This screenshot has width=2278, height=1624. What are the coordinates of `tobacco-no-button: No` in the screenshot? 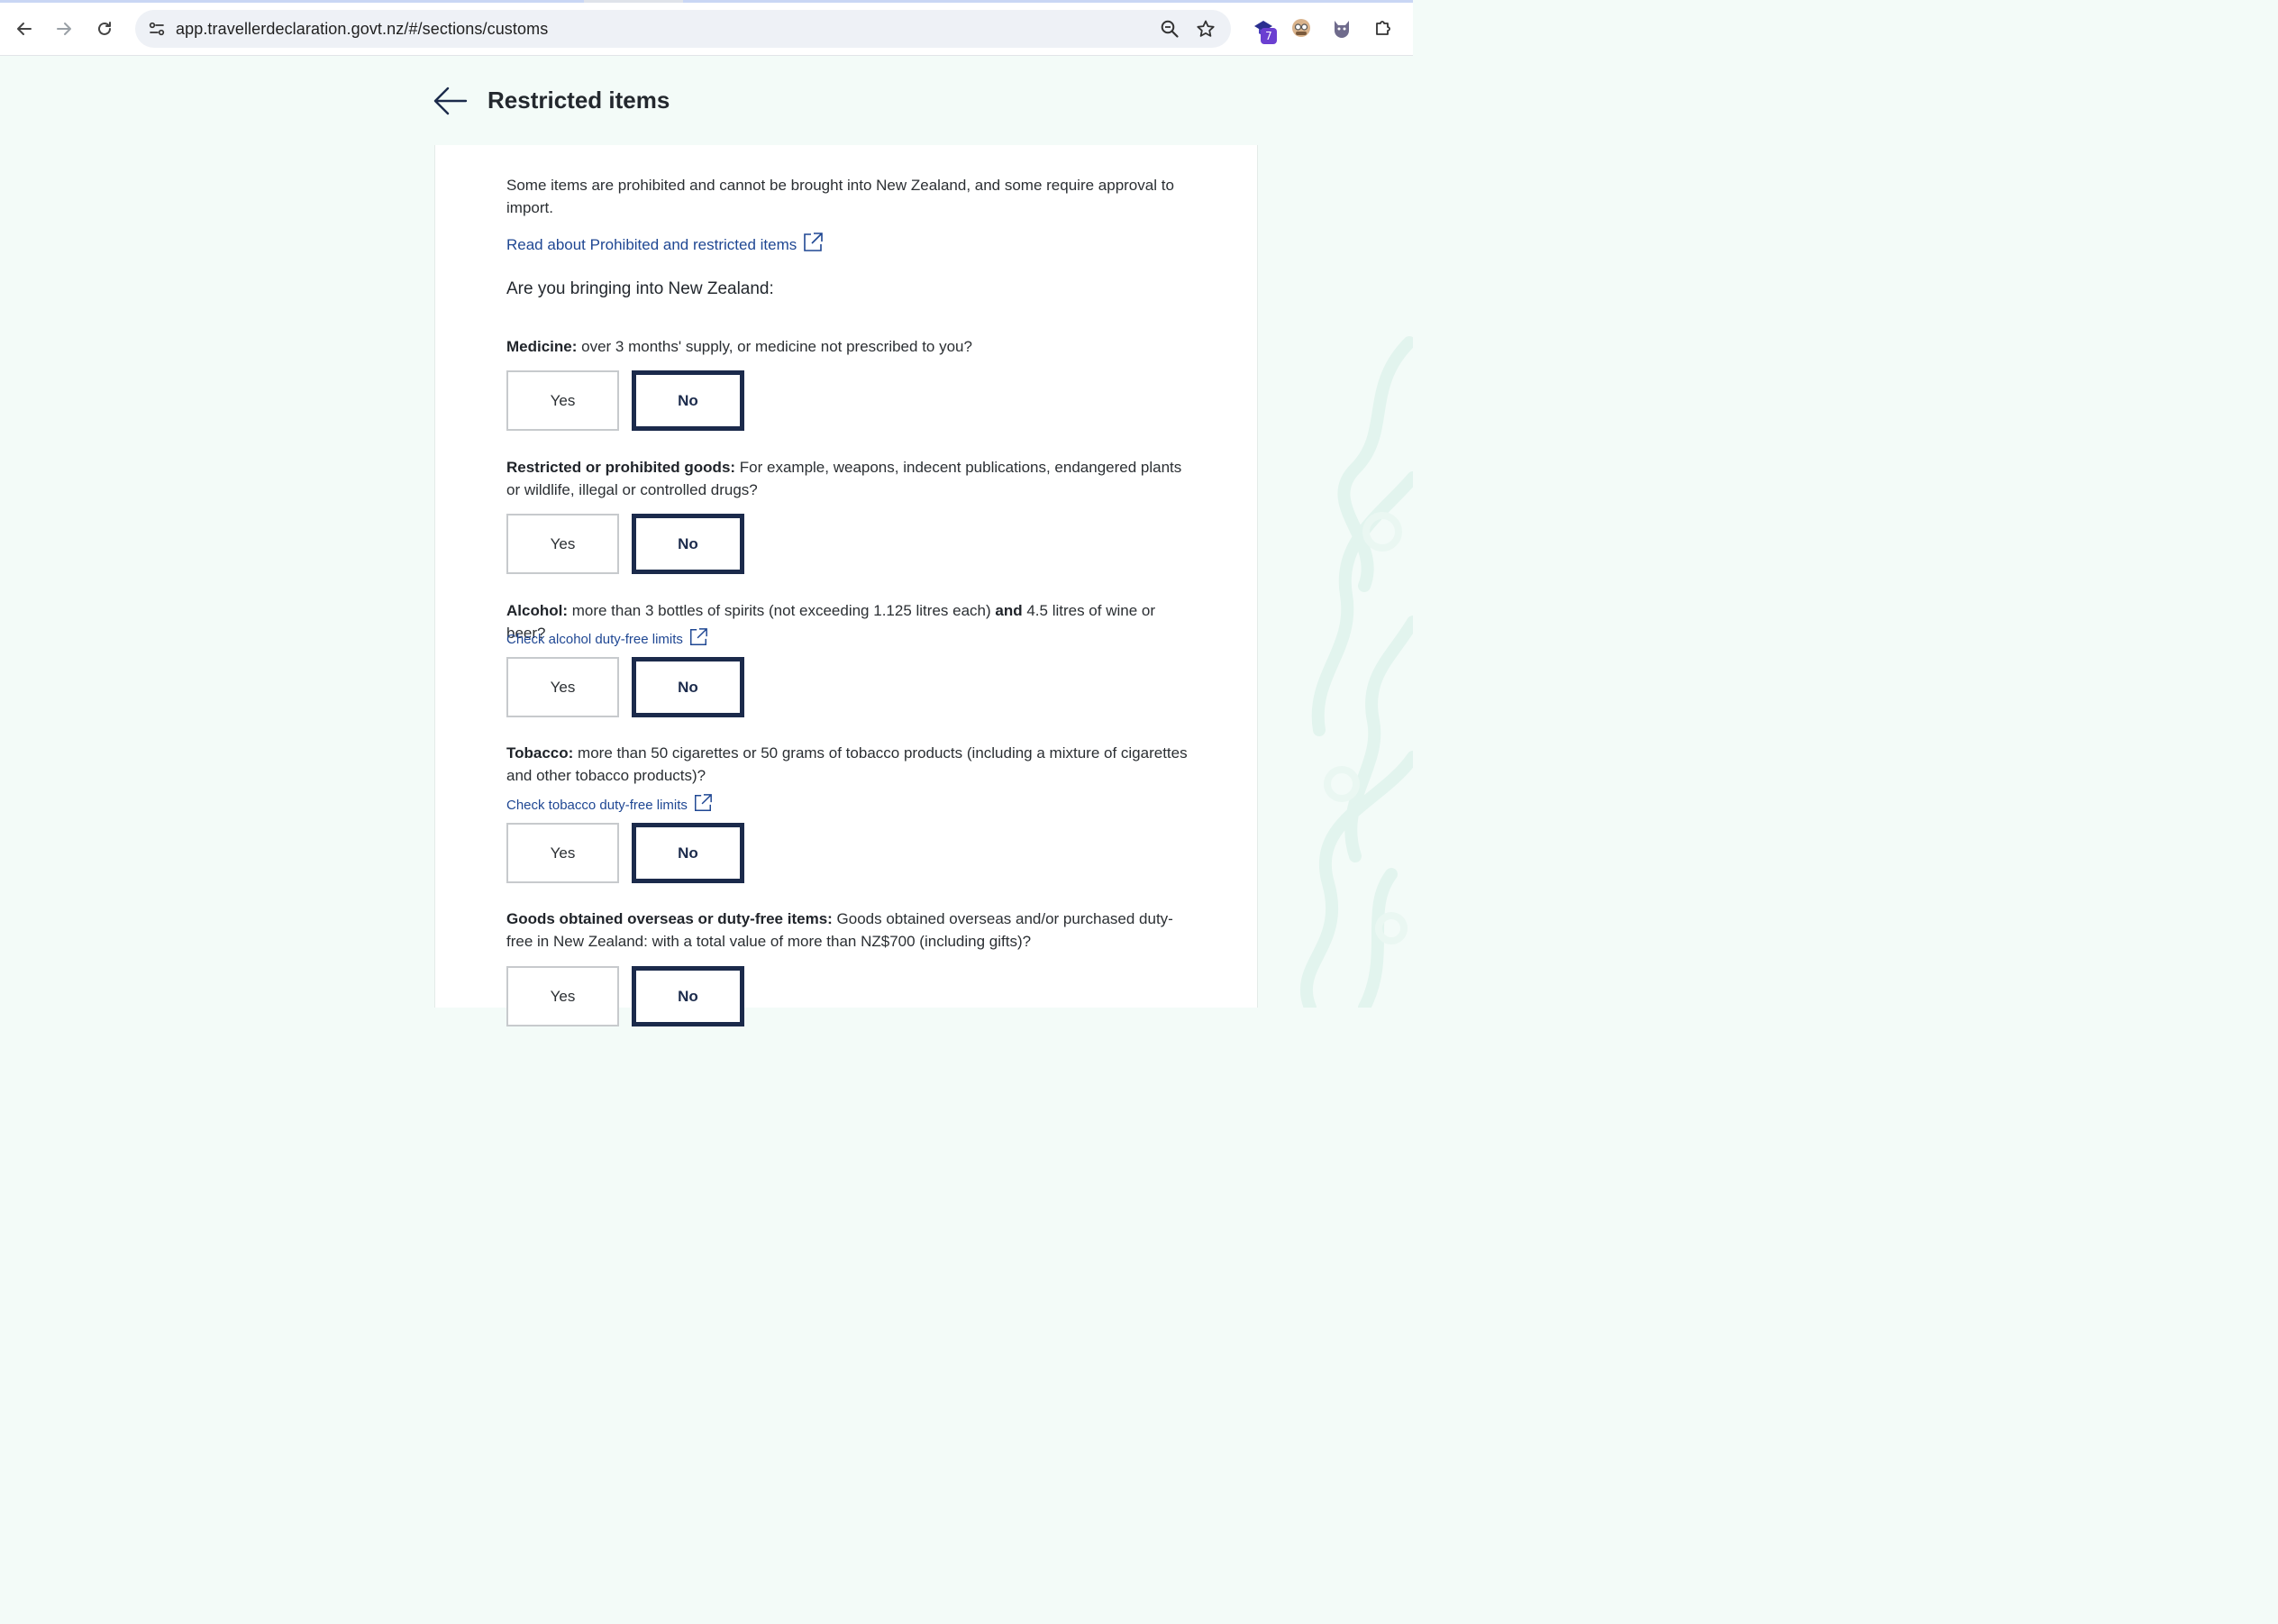 It's located at (688, 853).